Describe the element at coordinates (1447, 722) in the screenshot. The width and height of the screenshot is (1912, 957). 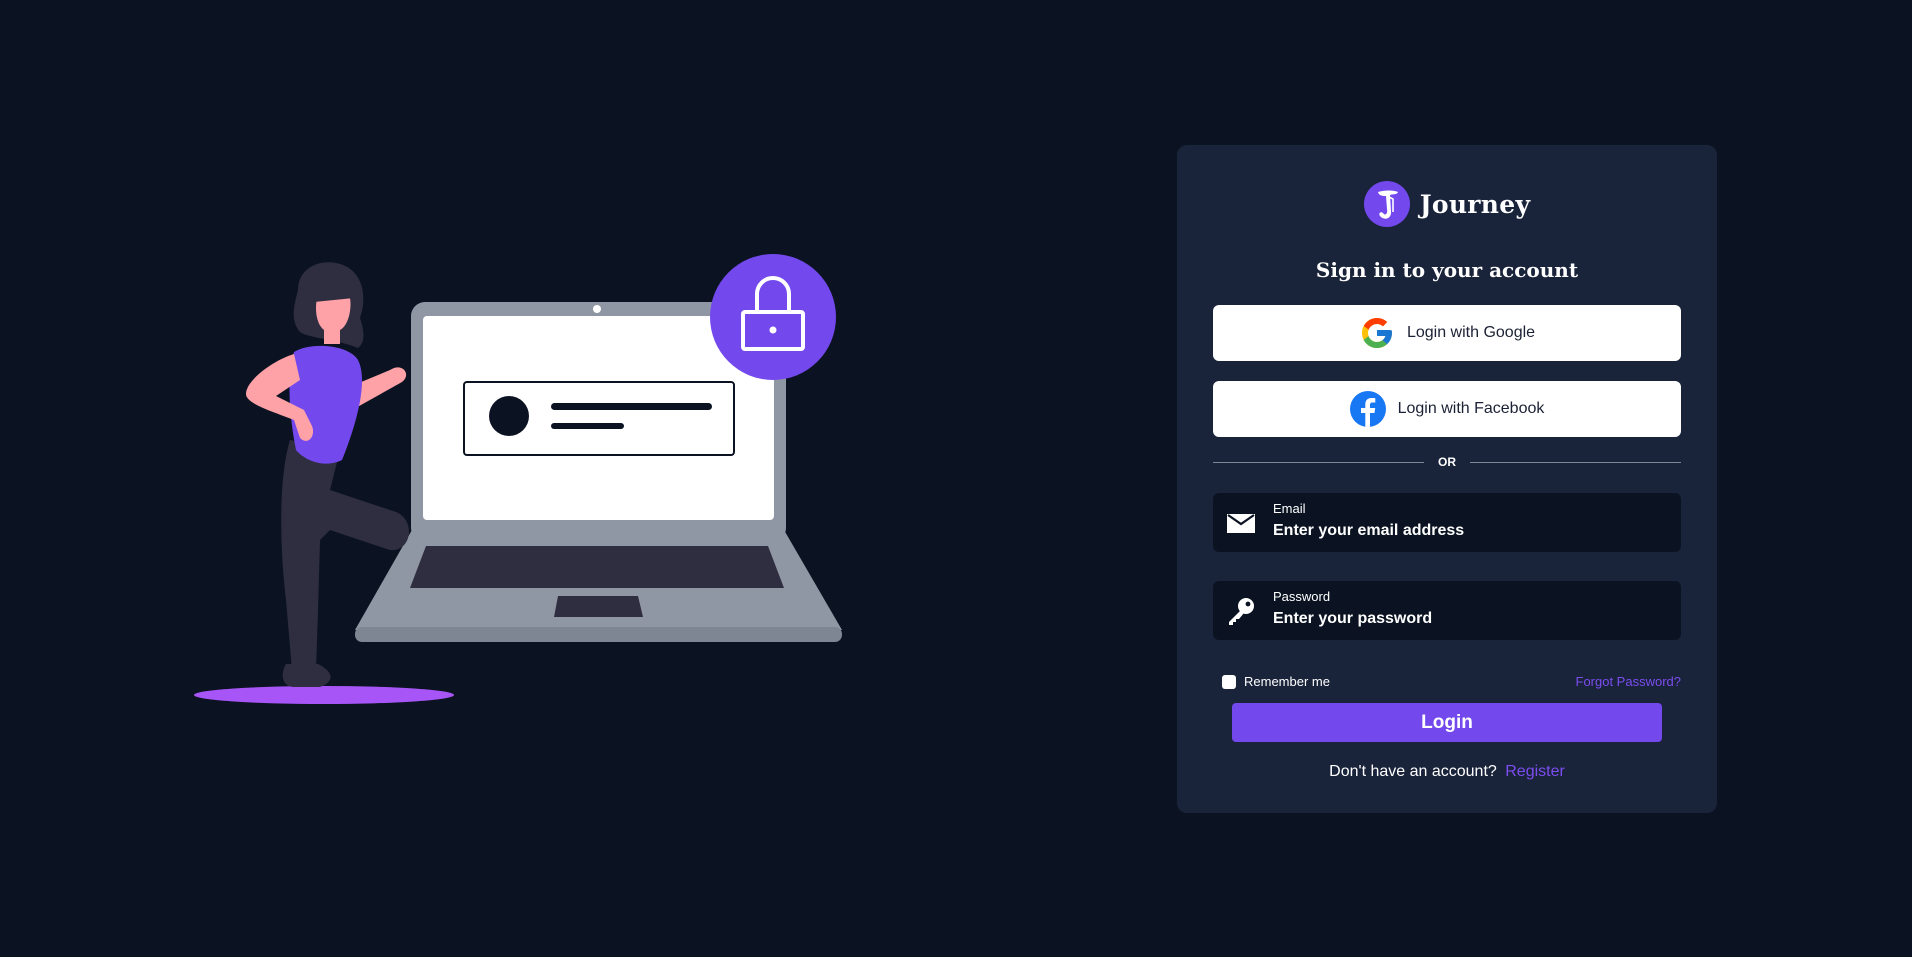
I see `login-button: Login` at that location.